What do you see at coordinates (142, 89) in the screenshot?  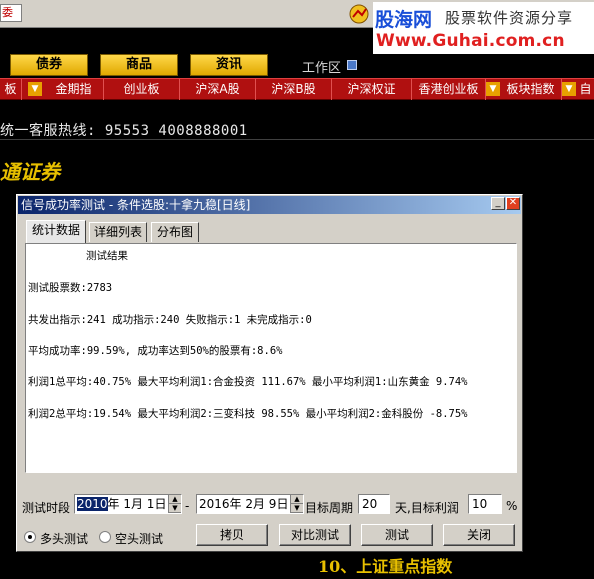 I see `tab-chinext: 创业板` at bounding box center [142, 89].